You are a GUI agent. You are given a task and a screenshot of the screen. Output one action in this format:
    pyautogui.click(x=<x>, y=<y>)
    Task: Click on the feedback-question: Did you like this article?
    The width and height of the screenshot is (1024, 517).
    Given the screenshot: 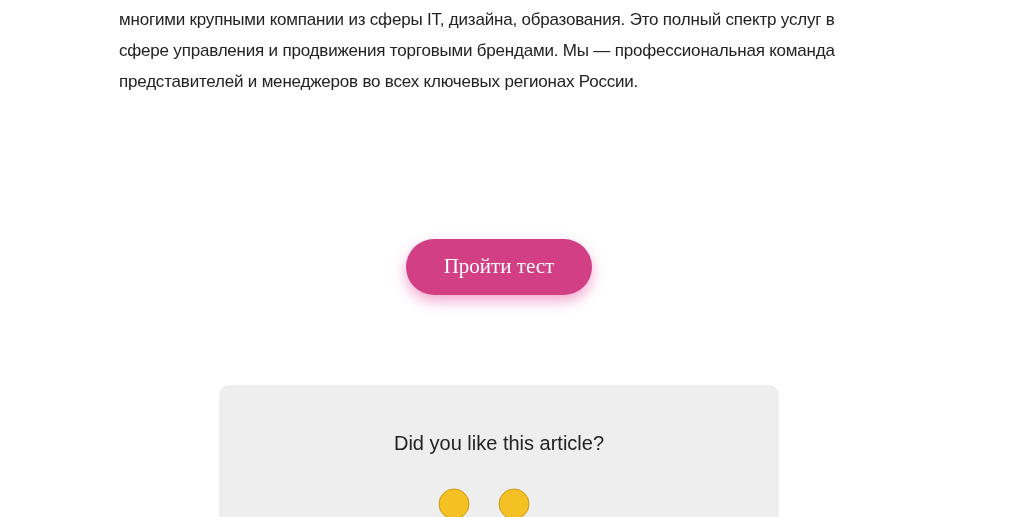 What is the action you would take?
    pyautogui.click(x=499, y=443)
    